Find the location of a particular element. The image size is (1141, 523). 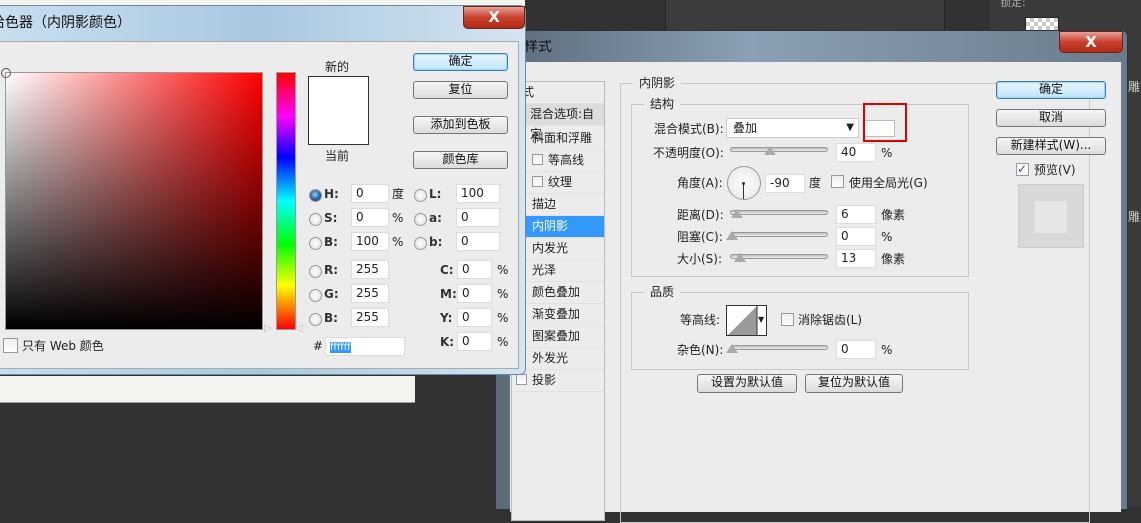

distance-slider is located at coordinates (779, 213).